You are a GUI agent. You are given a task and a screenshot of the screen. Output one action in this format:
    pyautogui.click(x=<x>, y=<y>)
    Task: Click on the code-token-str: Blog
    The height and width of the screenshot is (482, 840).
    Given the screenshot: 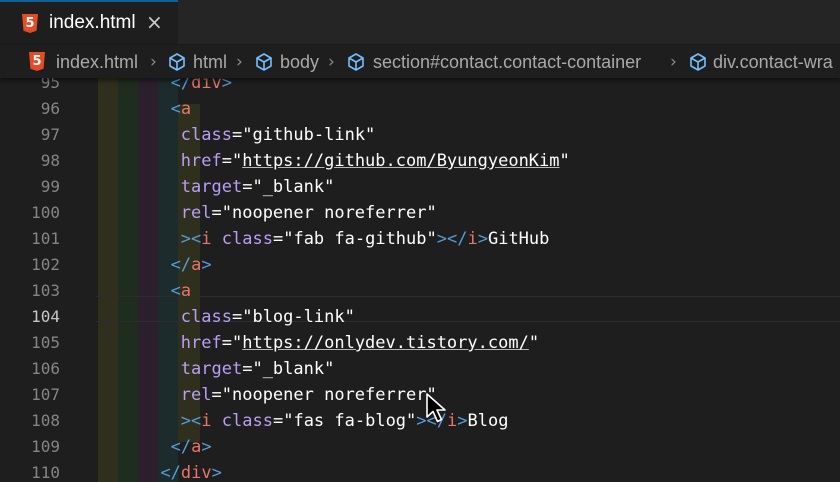 What is the action you would take?
    pyautogui.click(x=488, y=421)
    